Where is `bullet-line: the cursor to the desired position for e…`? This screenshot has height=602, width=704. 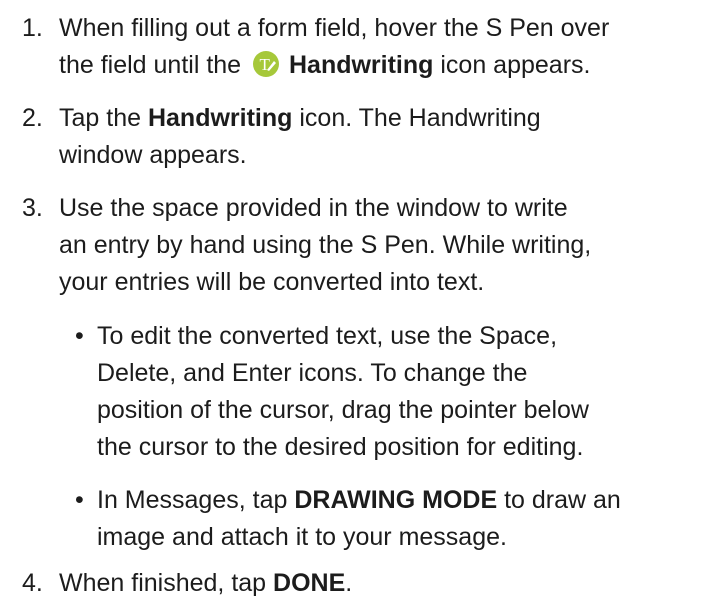
bullet-line: the cursor to the desired position for e… is located at coordinates (340, 447).